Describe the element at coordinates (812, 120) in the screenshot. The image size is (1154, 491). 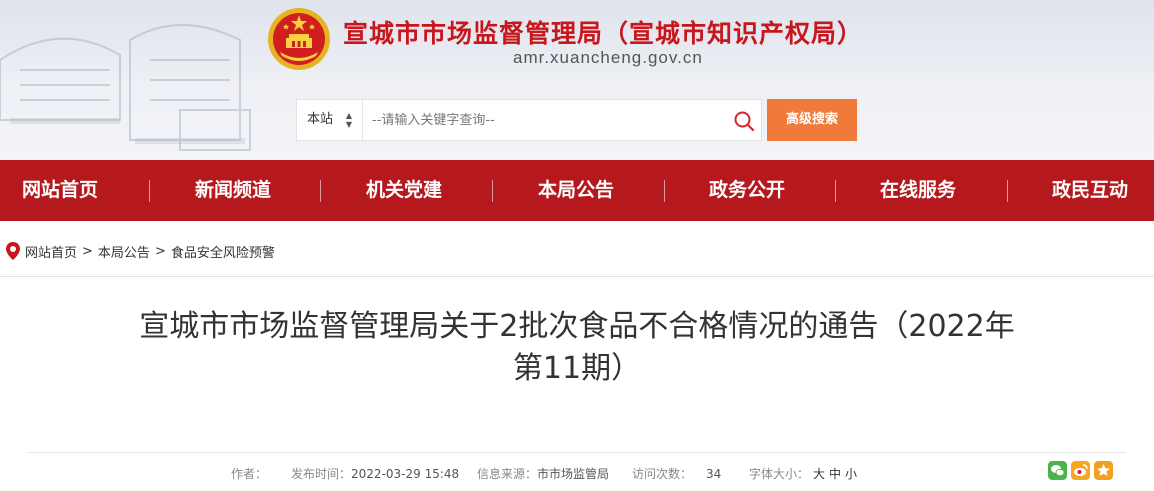
I see `advanced-search-button: 高级搜索` at that location.